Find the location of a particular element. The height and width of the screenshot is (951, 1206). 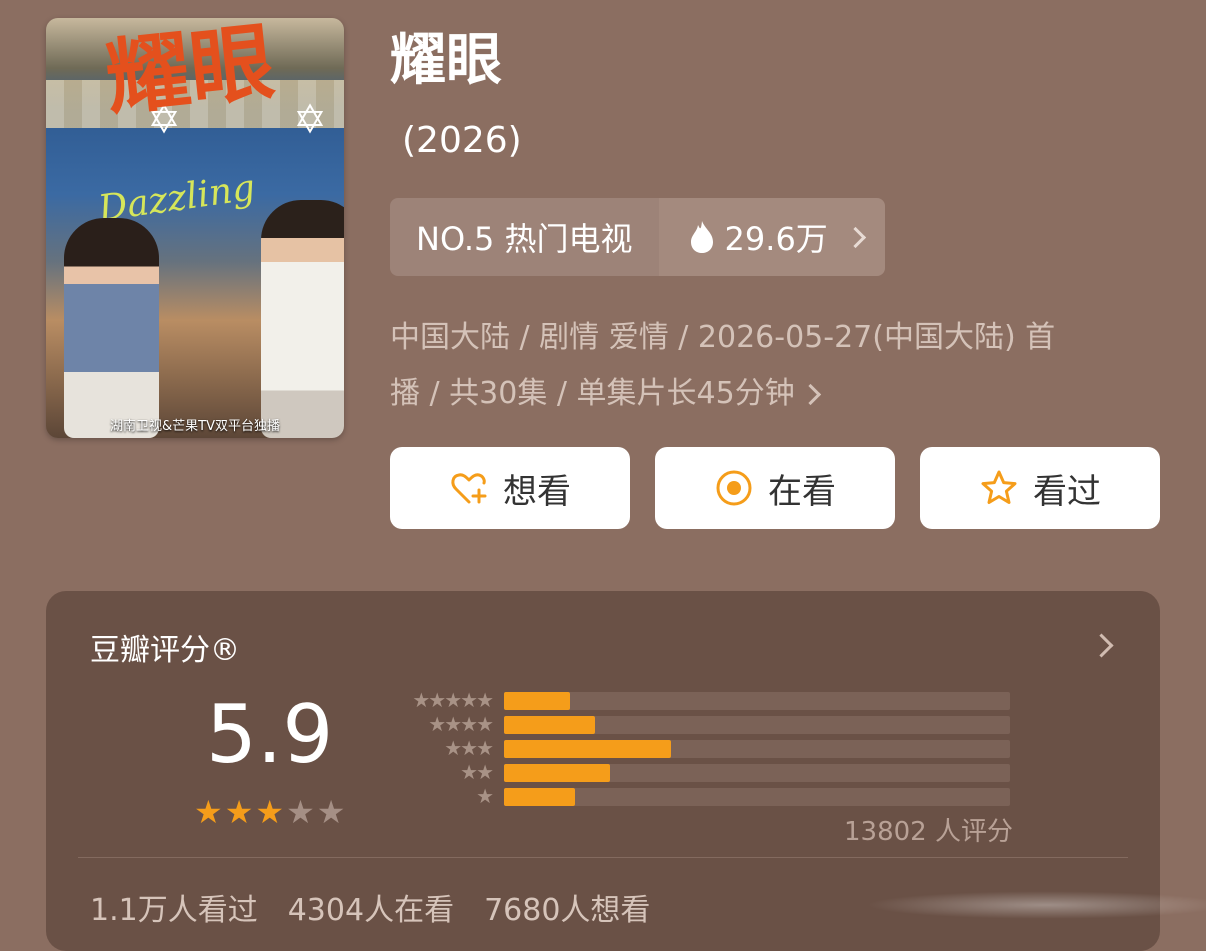

meta-line-1: 中国大陆 / 剧情 爱情 / 2026-05-27(中国大陆) 首 is located at coordinates (723, 337).